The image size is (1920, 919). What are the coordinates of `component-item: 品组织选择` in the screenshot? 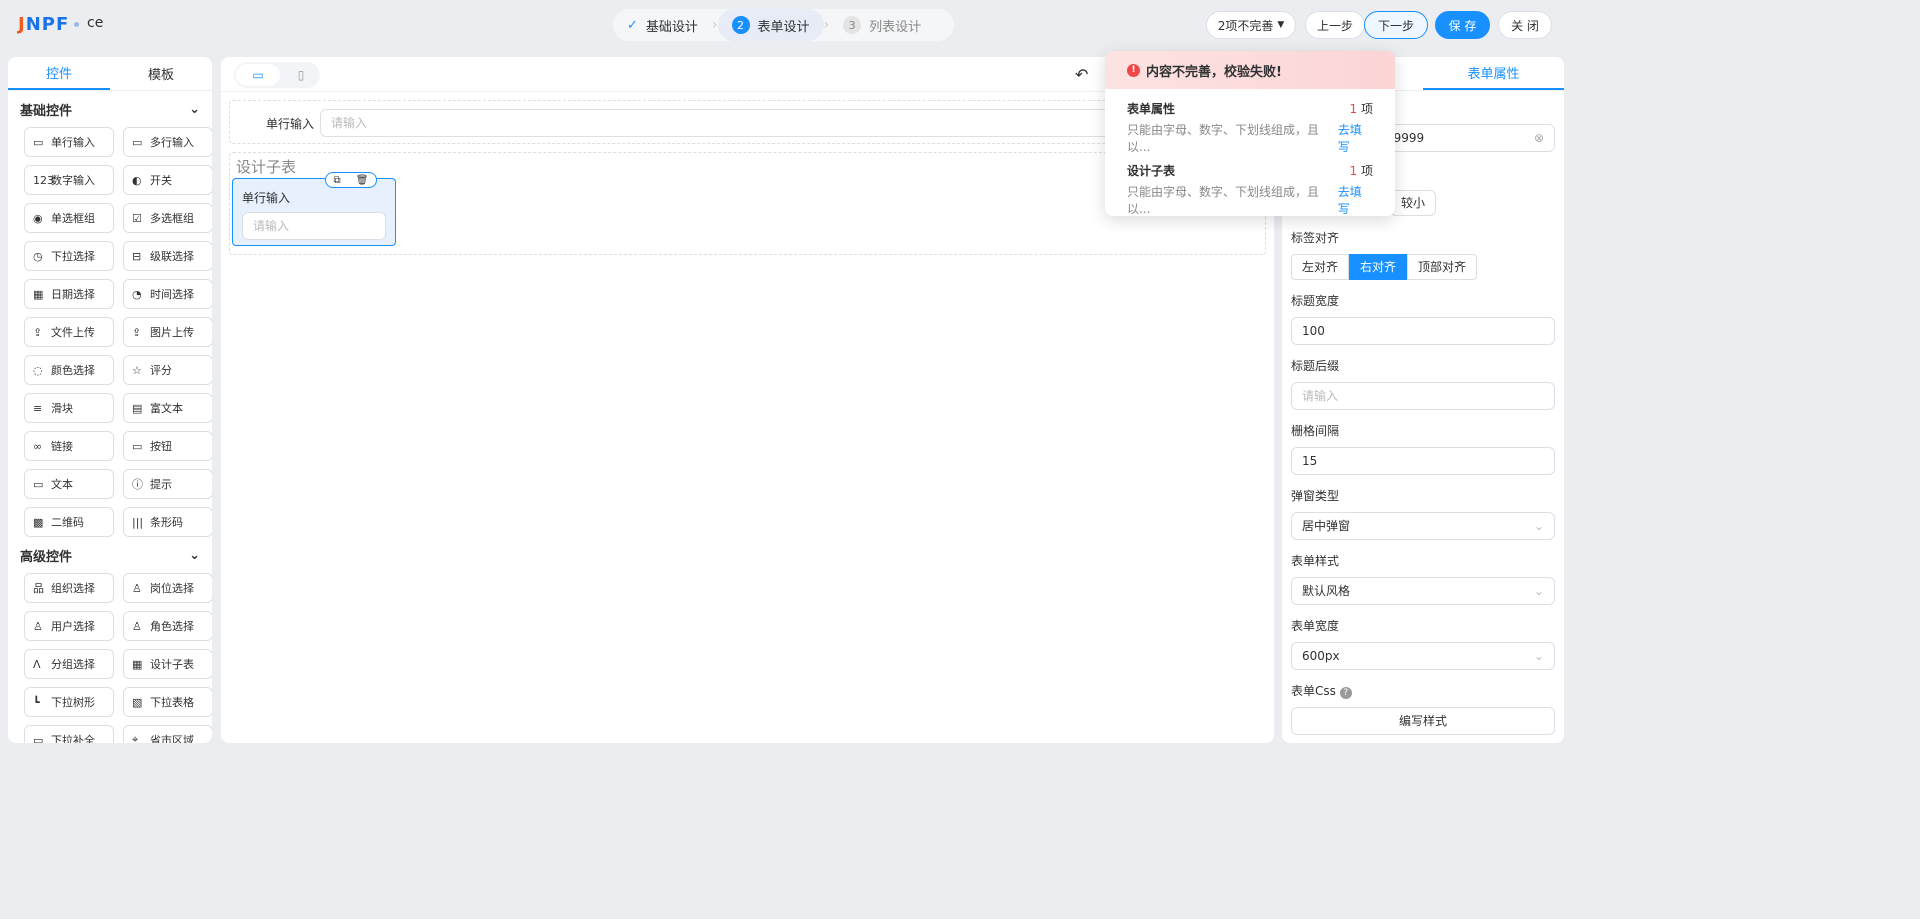 It's located at (69, 588).